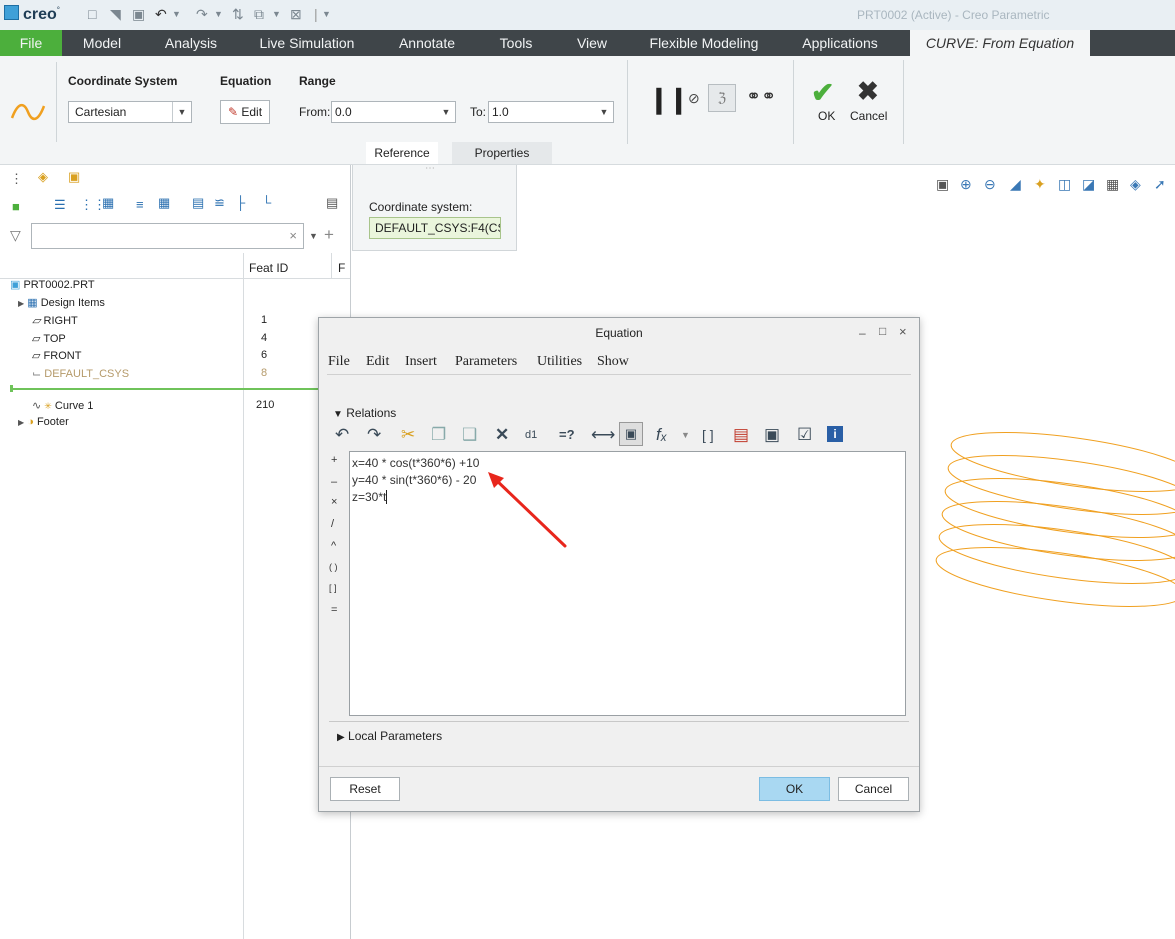 The width and height of the screenshot is (1175, 939). What do you see at coordinates (592, 43) in the screenshot?
I see `tab-view: View` at bounding box center [592, 43].